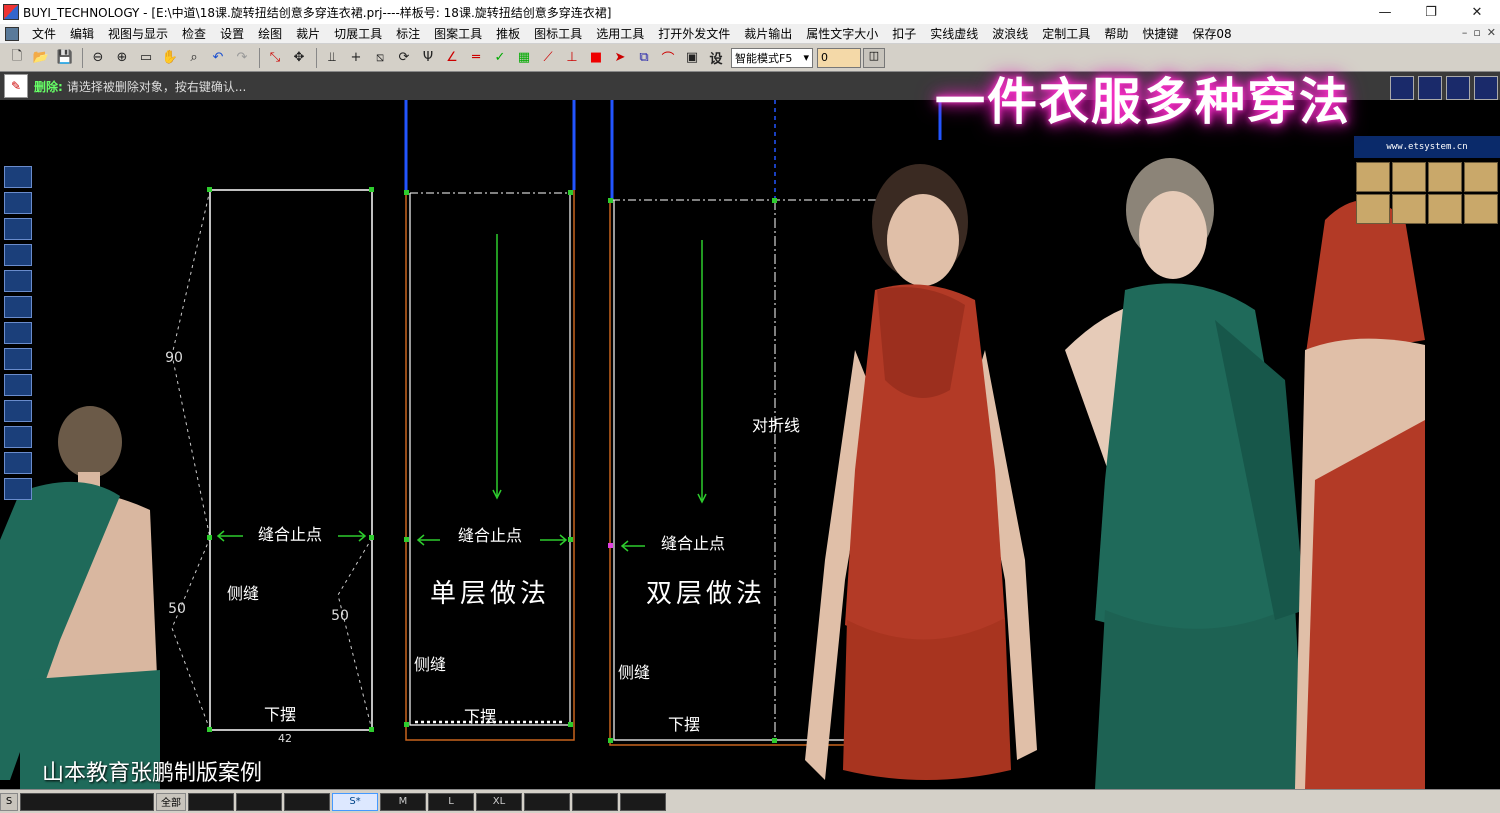  What do you see at coordinates (380, 58) in the screenshot?
I see `trim-icon: ⧅` at bounding box center [380, 58].